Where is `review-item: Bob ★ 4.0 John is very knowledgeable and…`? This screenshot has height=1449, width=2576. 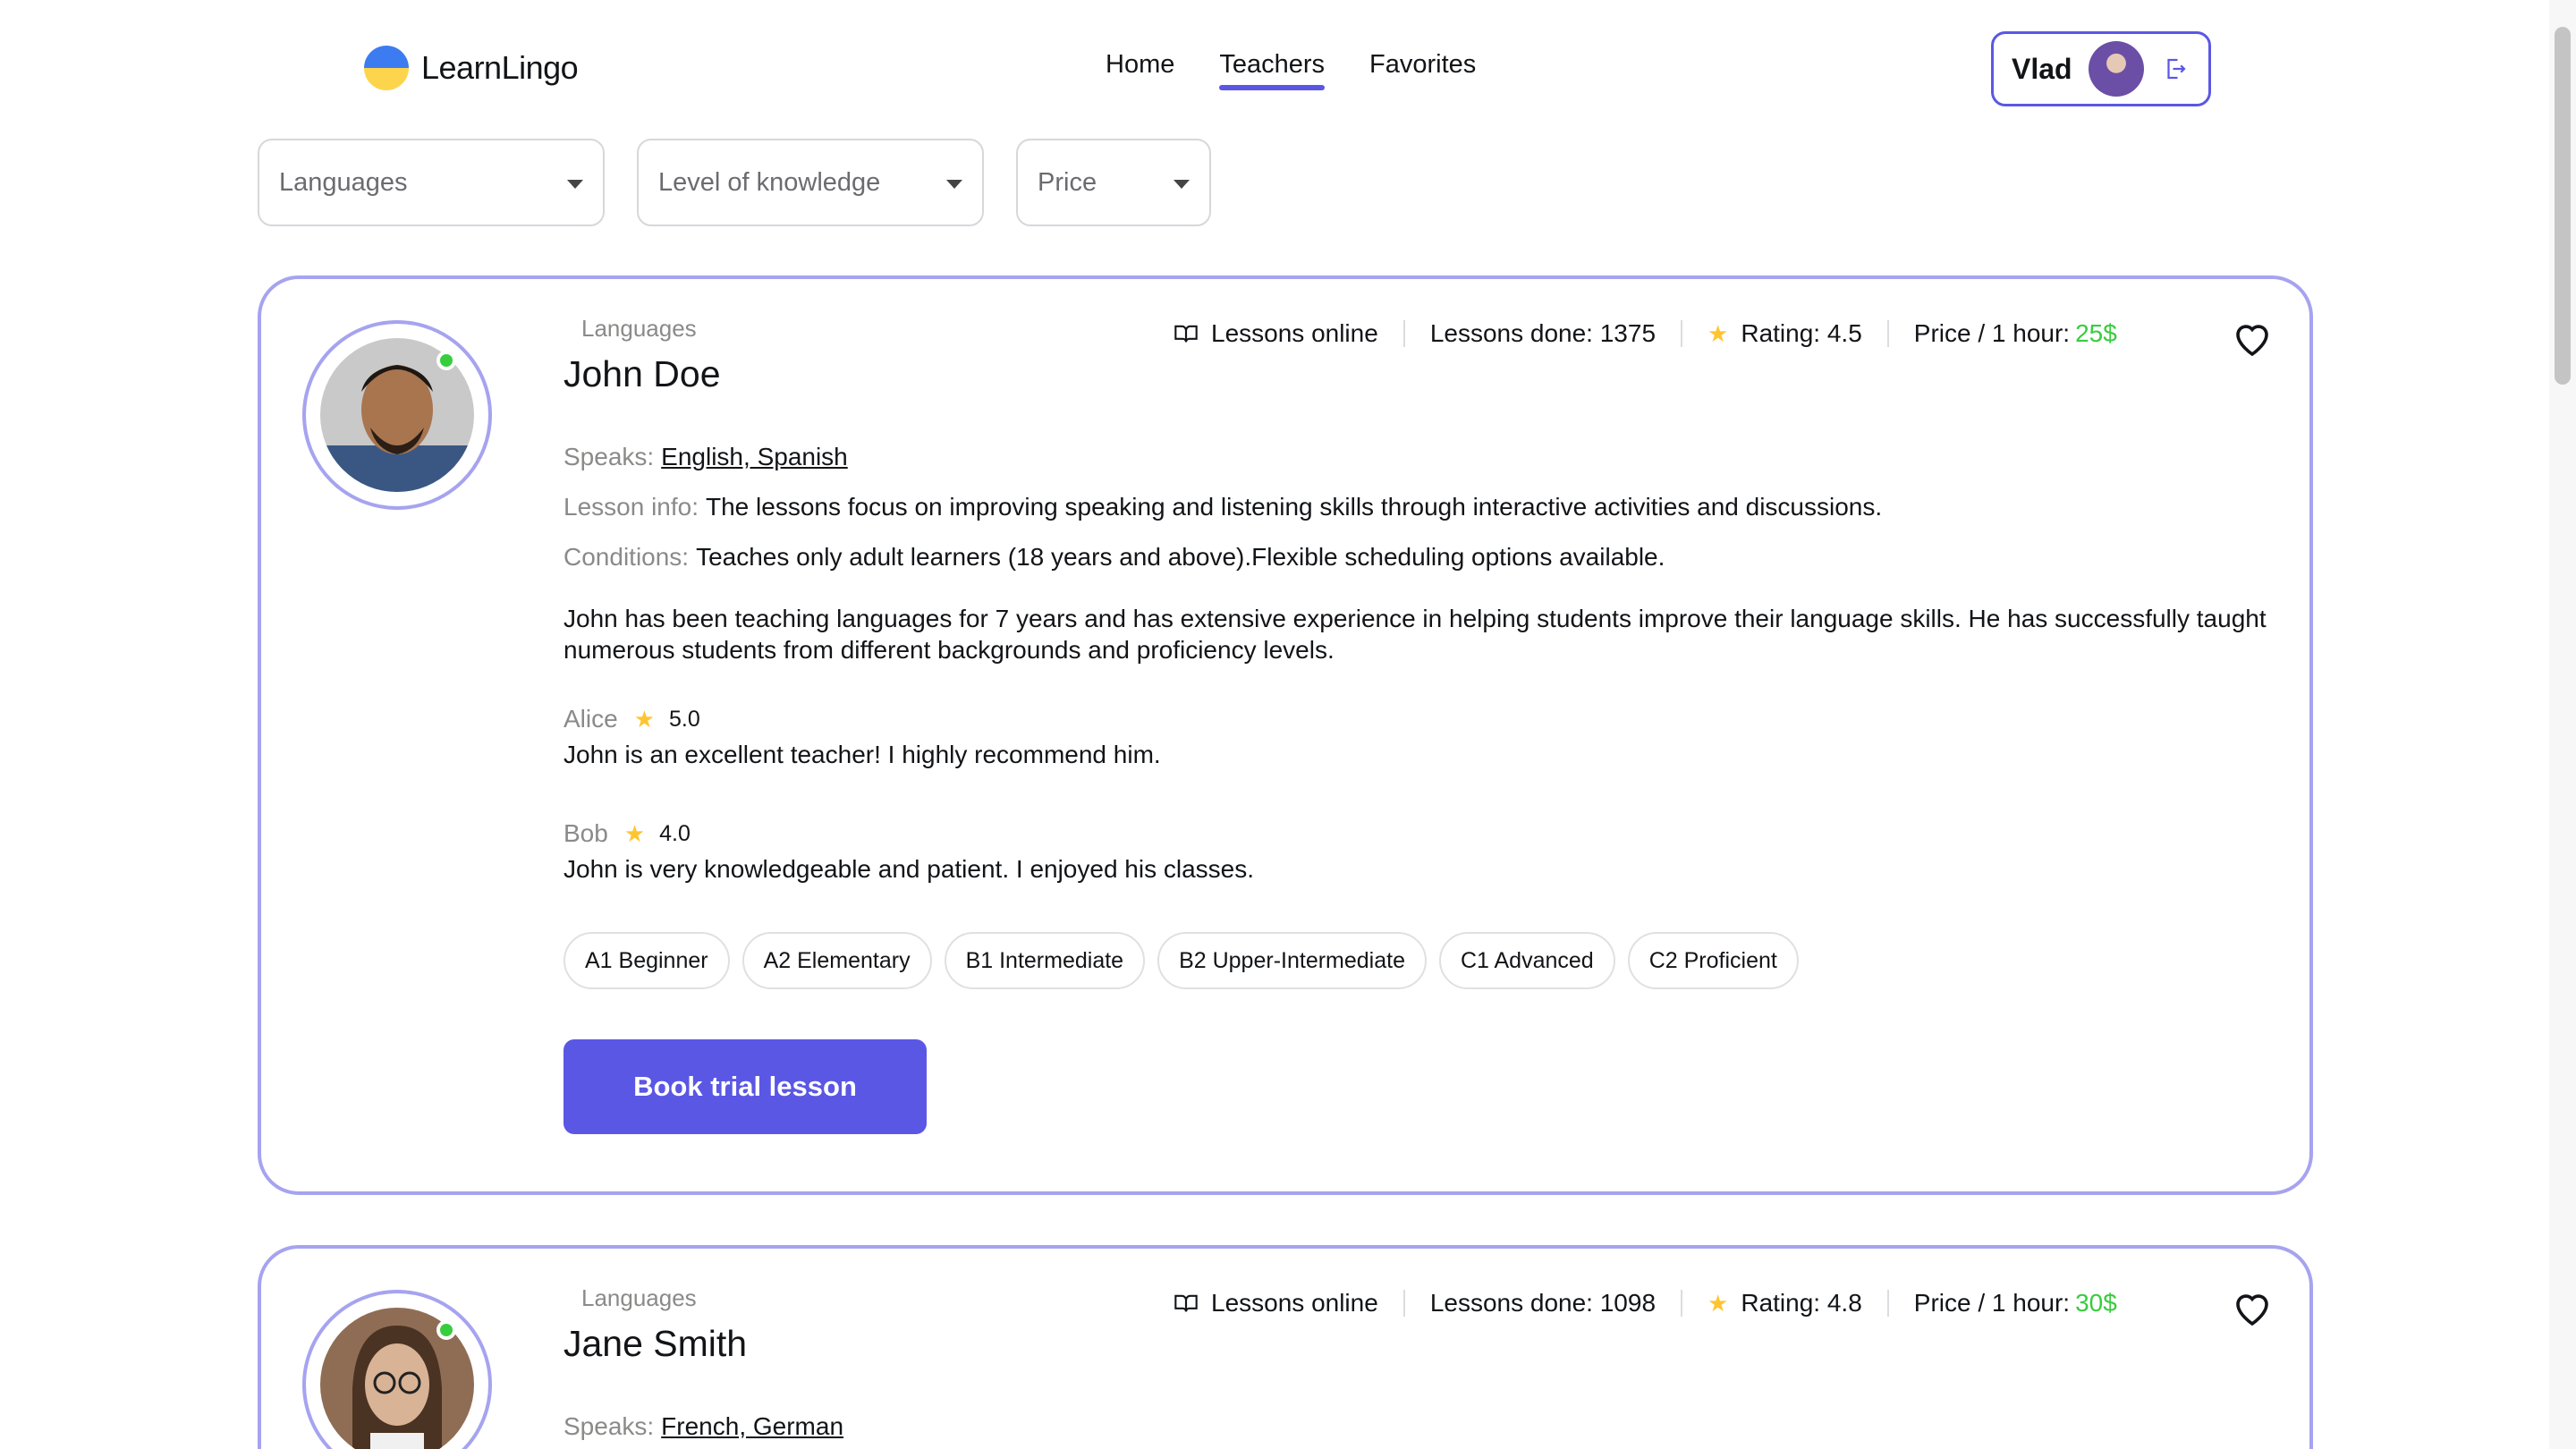
review-item: Bob ★ 4.0 John is very knowledgeable and… is located at coordinates (1419, 851).